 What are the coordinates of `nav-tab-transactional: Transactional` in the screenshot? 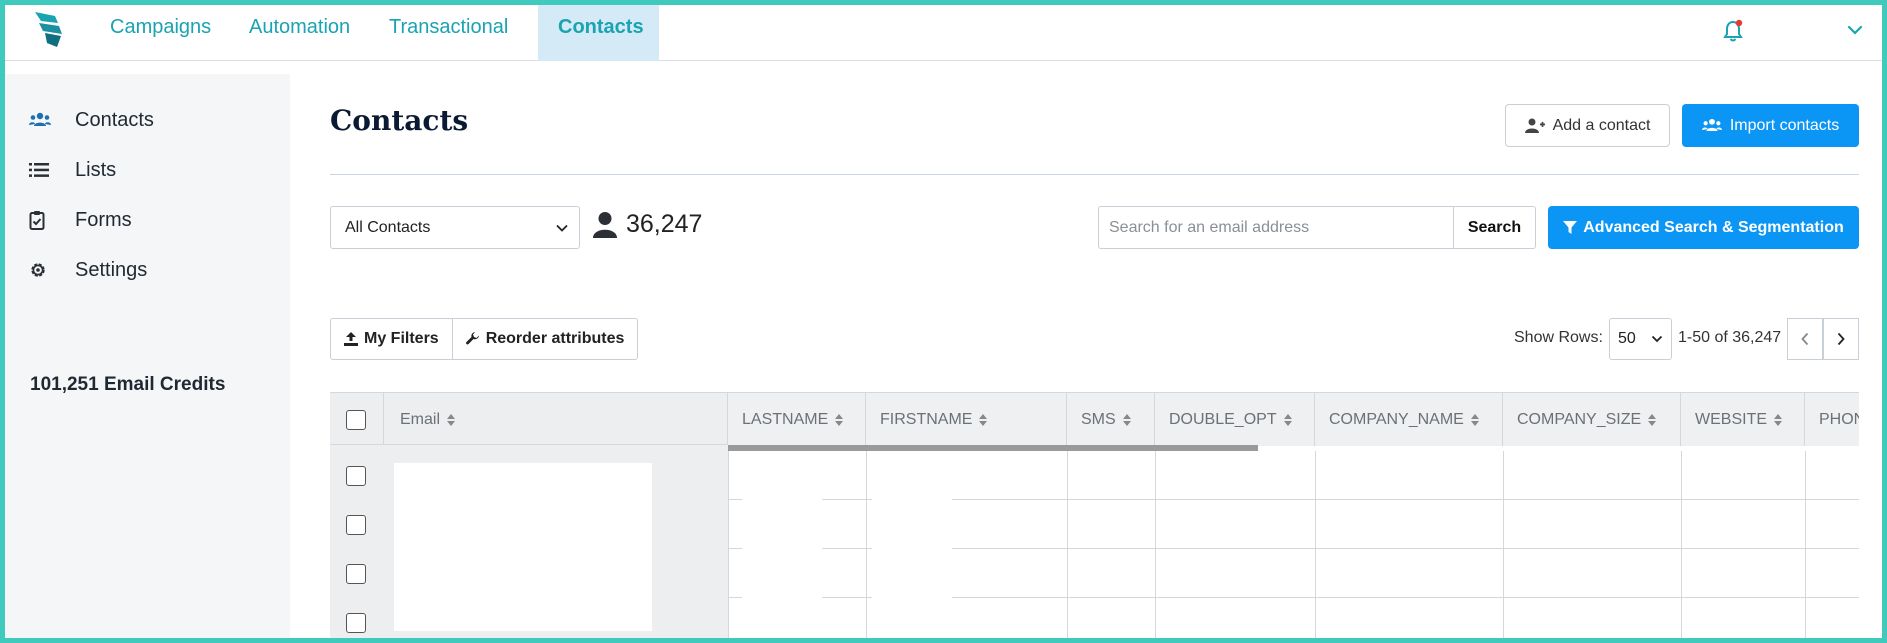 It's located at (448, 33).